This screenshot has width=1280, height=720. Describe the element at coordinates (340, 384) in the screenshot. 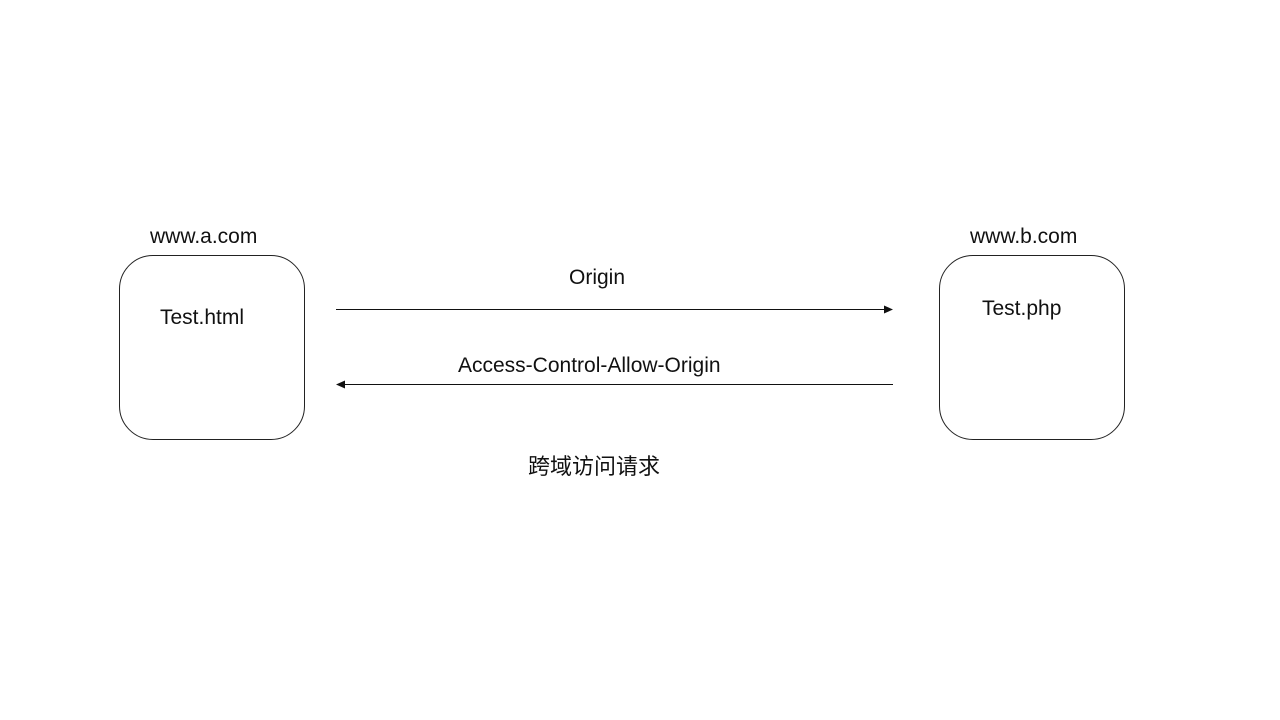

I see `response-arrowhead` at that location.